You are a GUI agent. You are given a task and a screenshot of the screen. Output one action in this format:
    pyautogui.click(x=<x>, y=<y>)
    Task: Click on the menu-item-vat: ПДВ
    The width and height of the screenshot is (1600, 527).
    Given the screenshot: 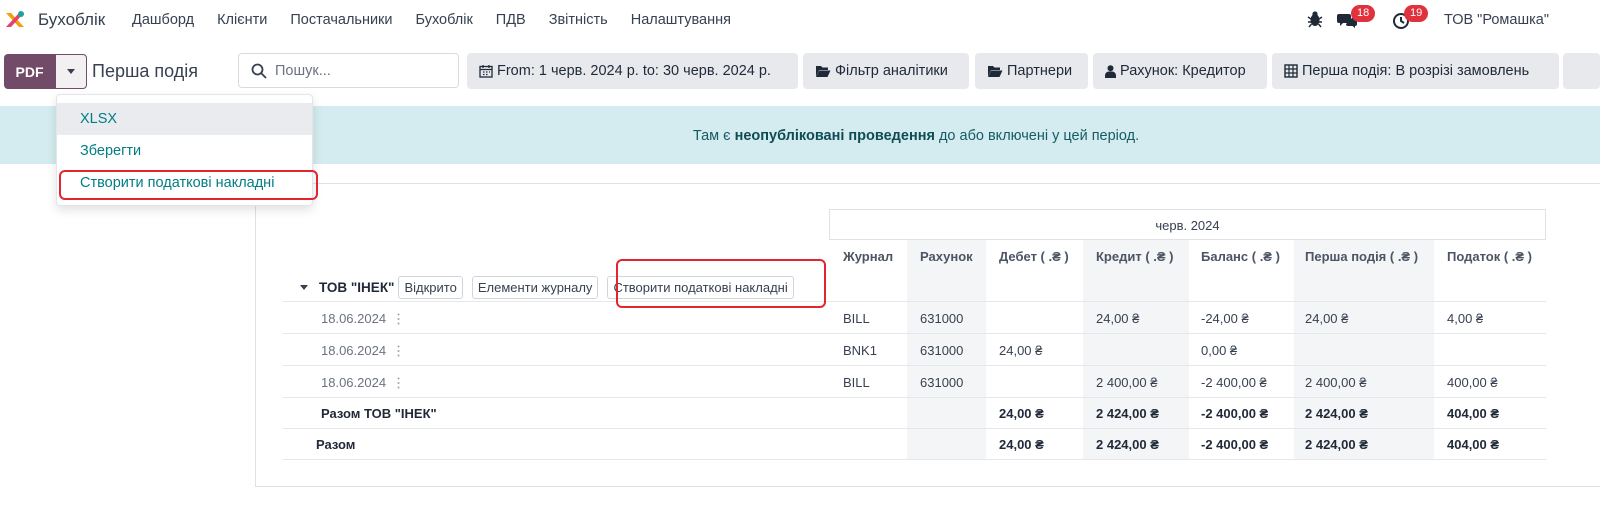 What is the action you would take?
    pyautogui.click(x=511, y=20)
    